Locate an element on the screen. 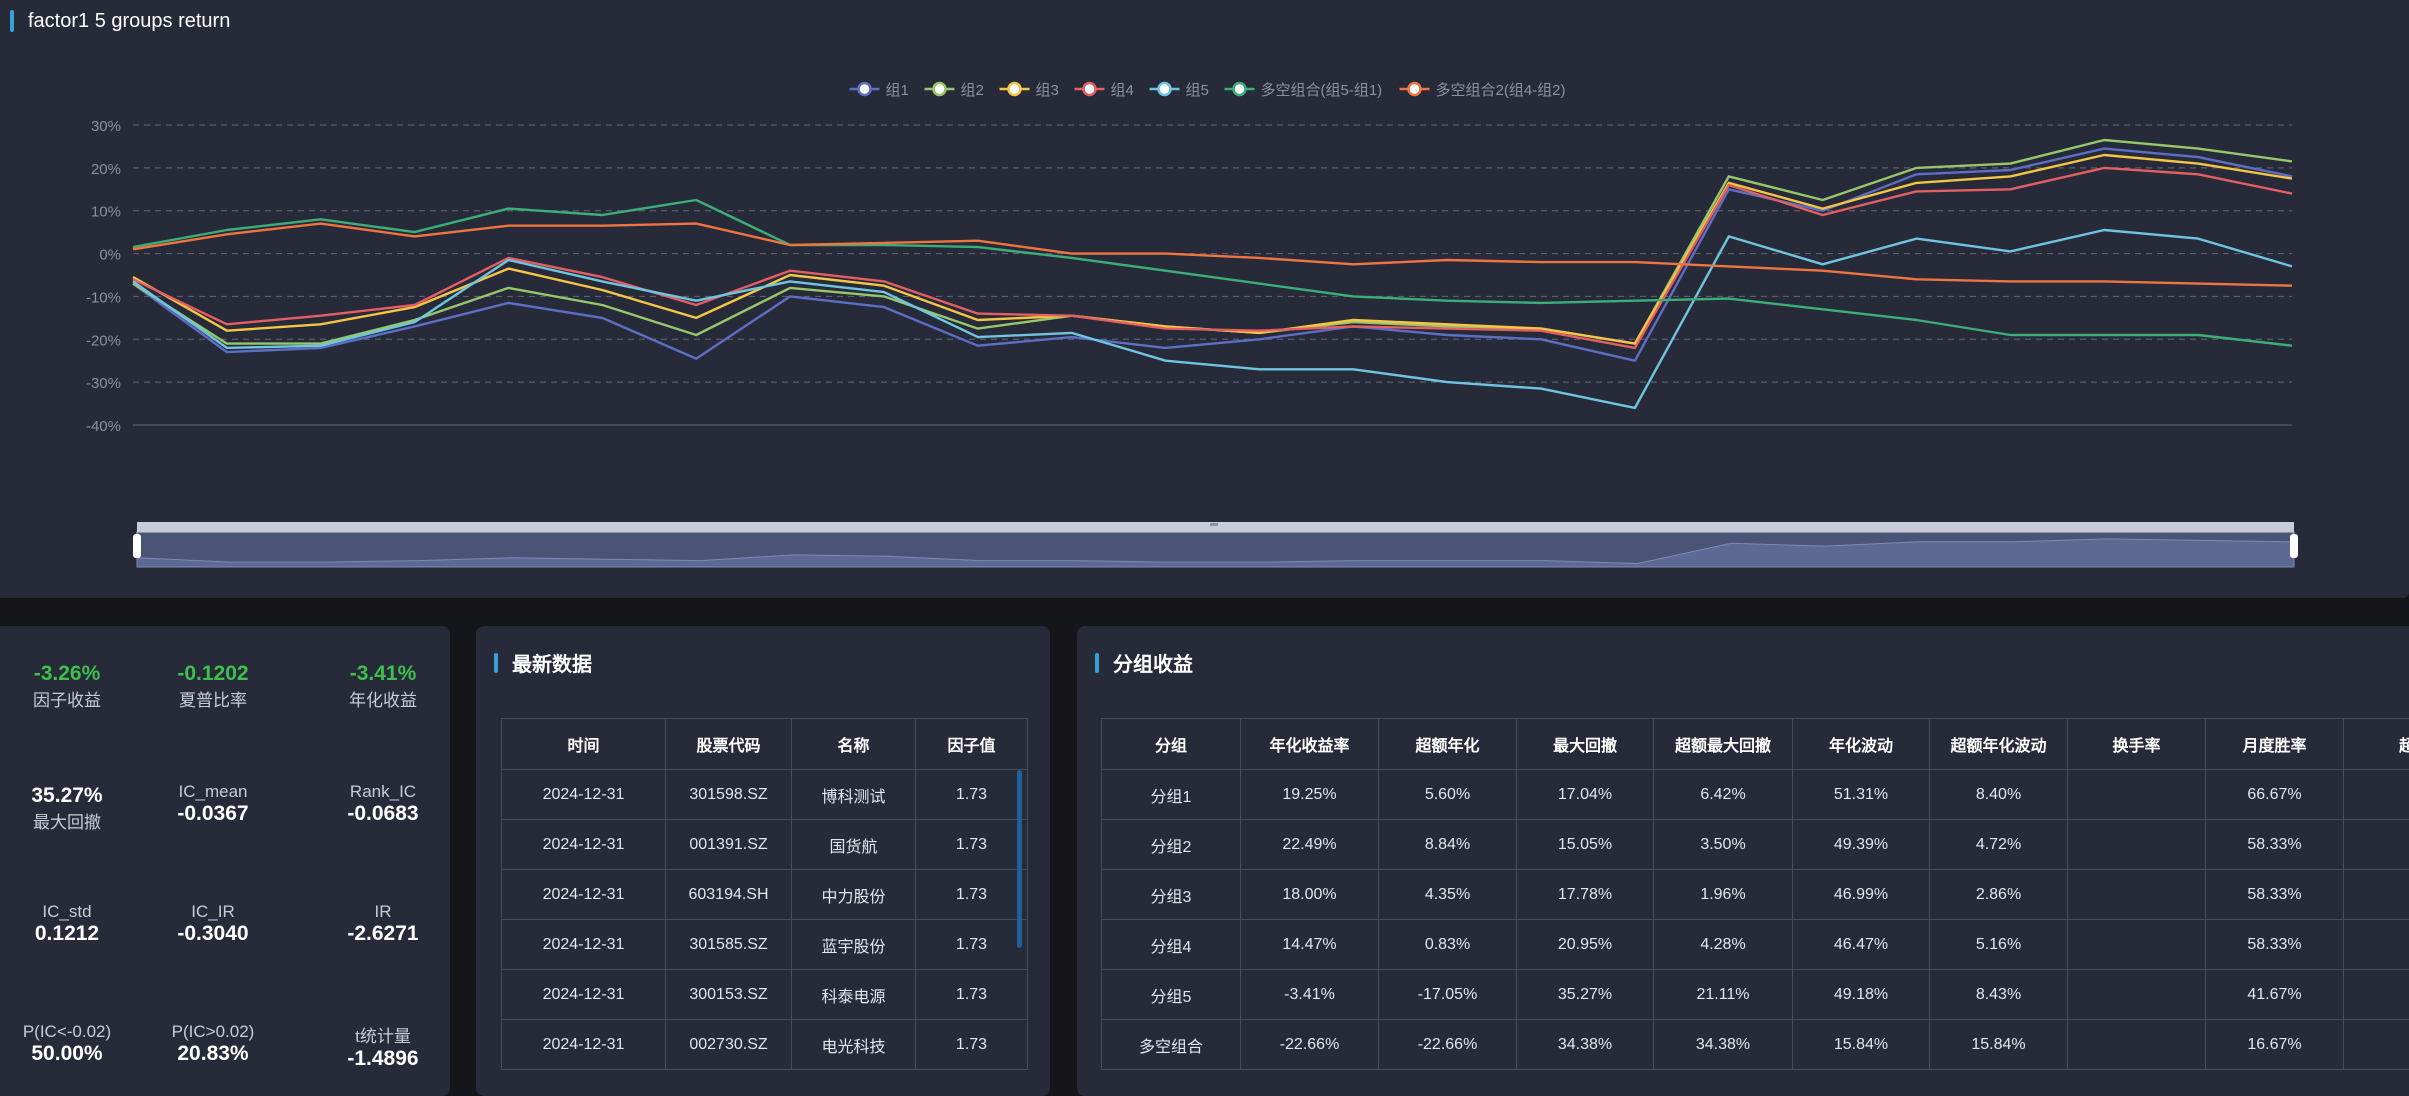 This screenshot has height=1096, width=2409. table-cell: -17.05% is located at coordinates (1448, 995).